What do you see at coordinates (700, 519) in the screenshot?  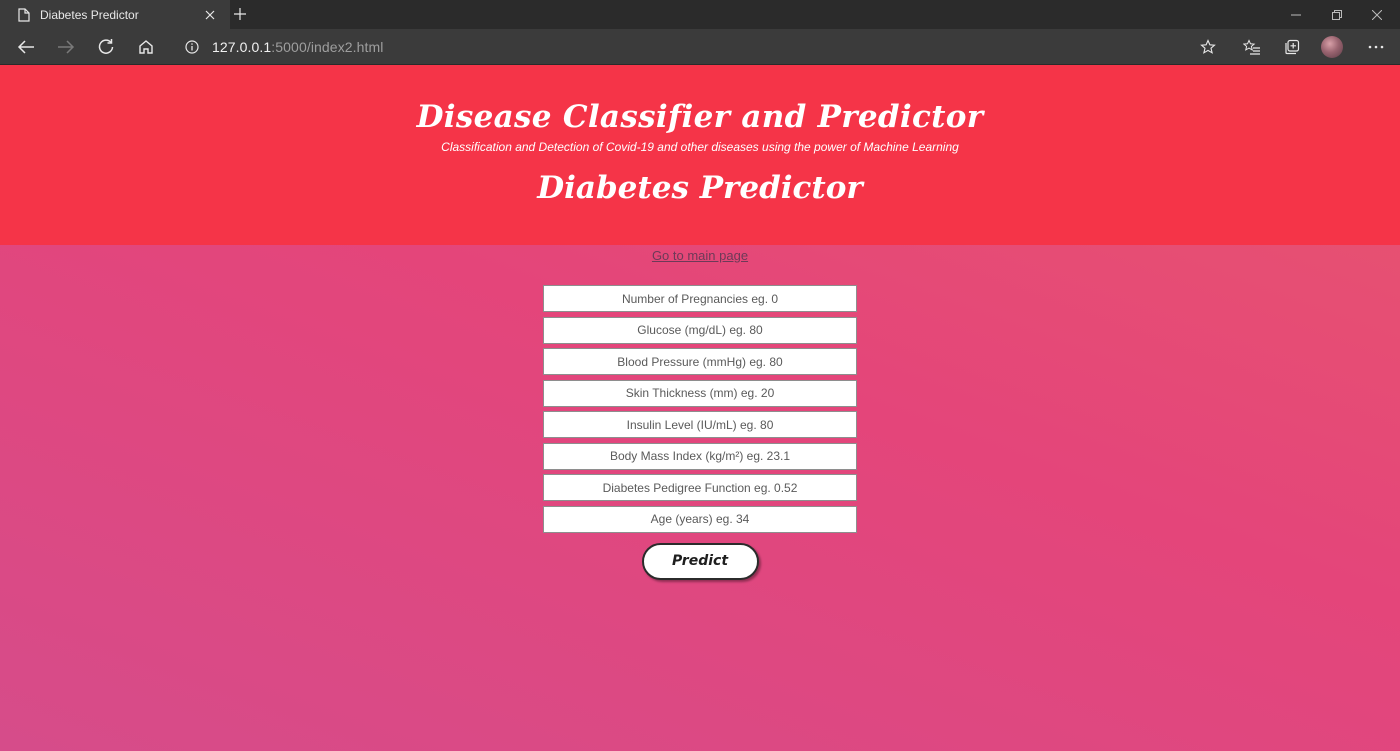 I see `age-input` at bounding box center [700, 519].